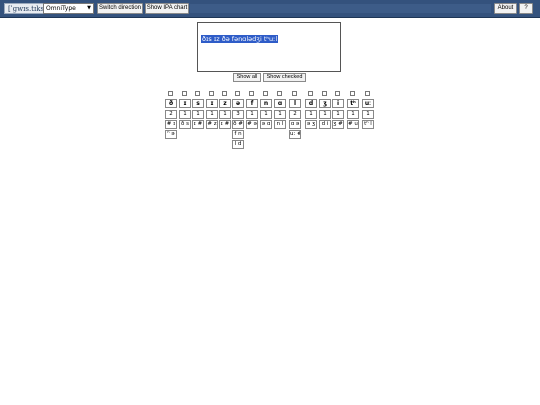 The height and width of the screenshot is (405, 540). I want to click on phoneme-context: f n, so click(238, 134).